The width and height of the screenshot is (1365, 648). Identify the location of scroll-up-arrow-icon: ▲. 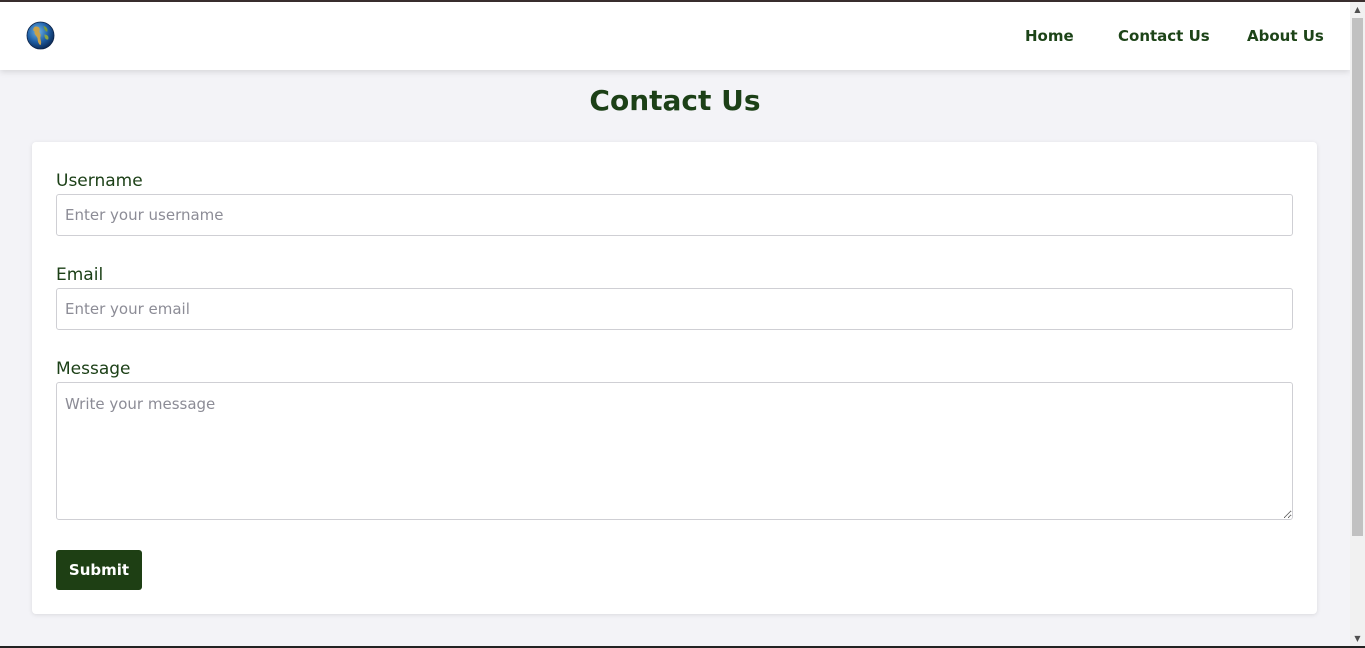
(1357, 9).